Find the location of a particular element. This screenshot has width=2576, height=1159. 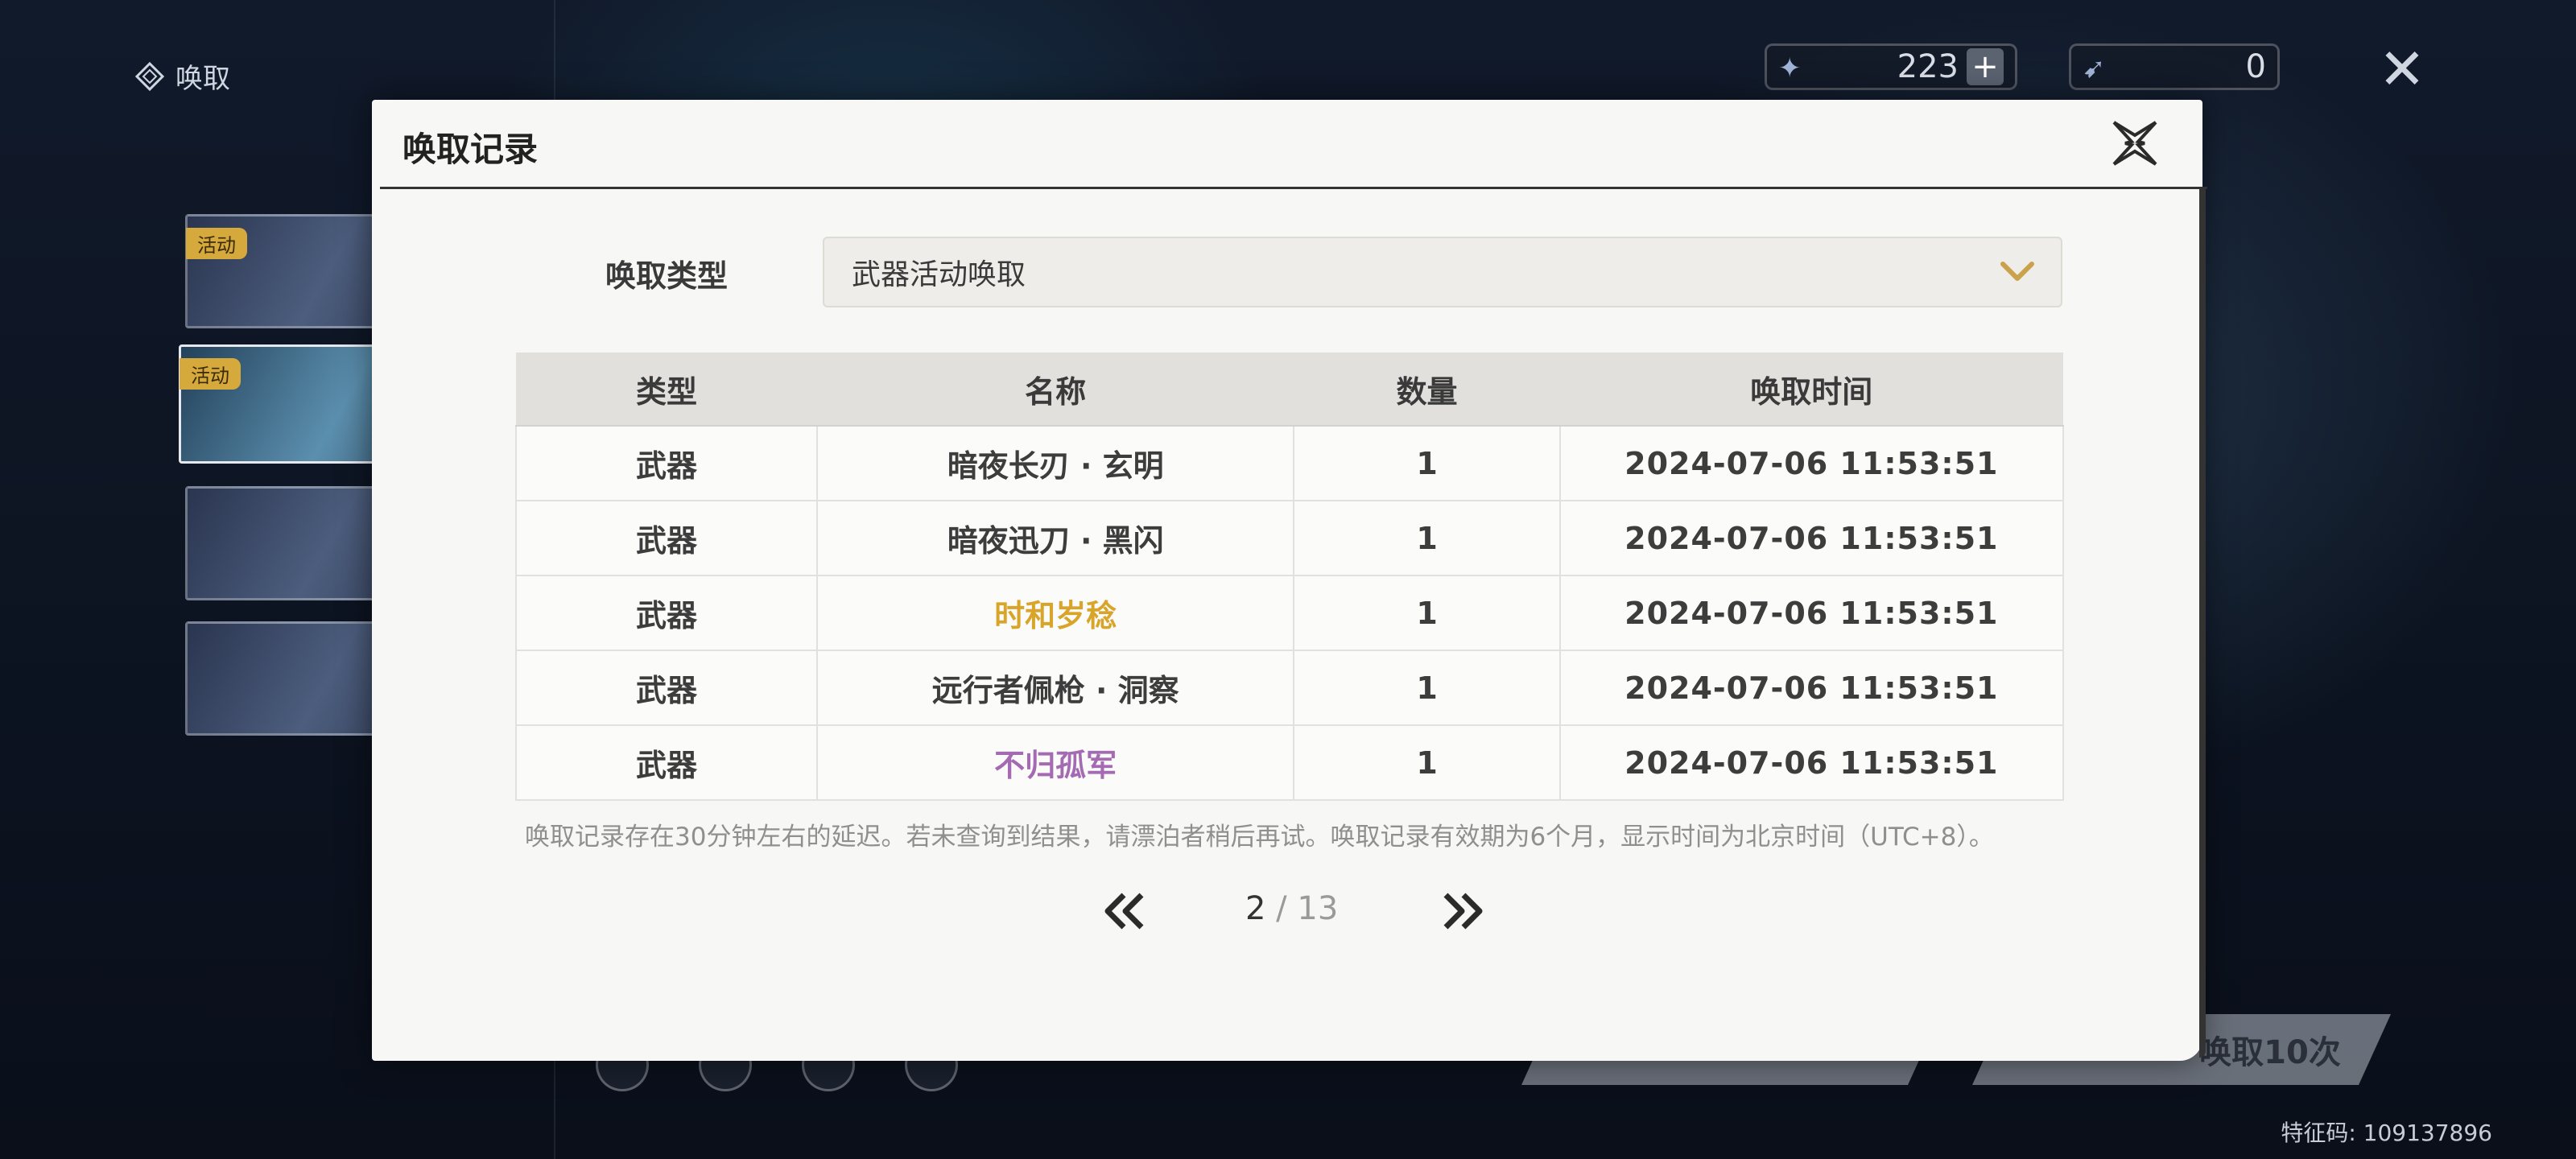

page-indicator: 2 / 13 is located at coordinates (1291, 908).